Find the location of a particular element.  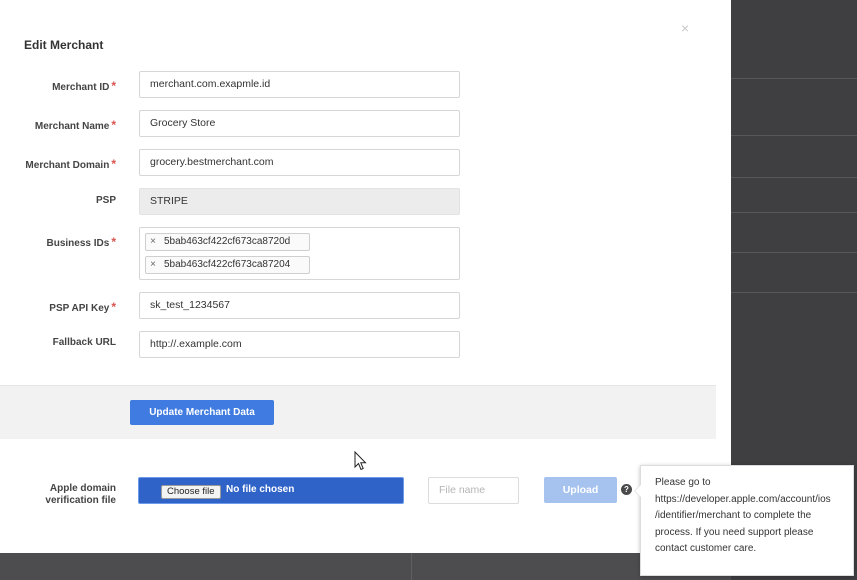

merchant-name-label: Merchant Name * is located at coordinates (58, 125).